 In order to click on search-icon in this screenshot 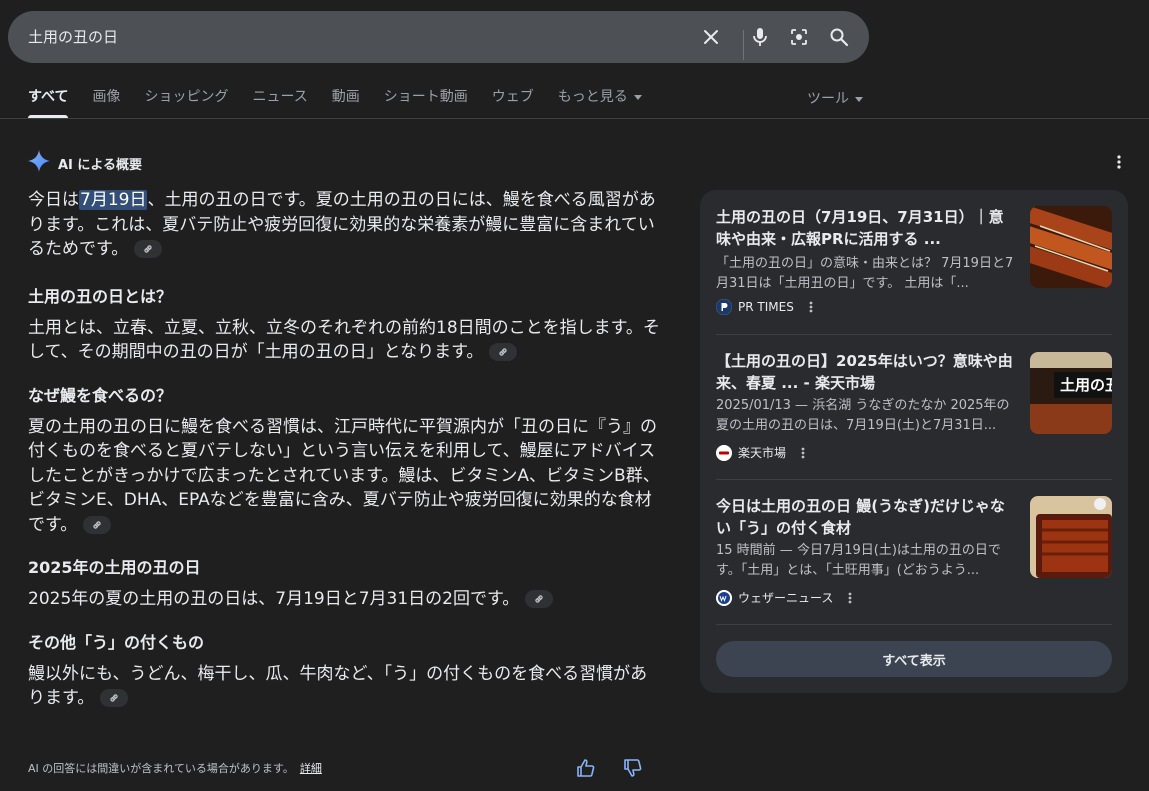, I will do `click(839, 37)`.